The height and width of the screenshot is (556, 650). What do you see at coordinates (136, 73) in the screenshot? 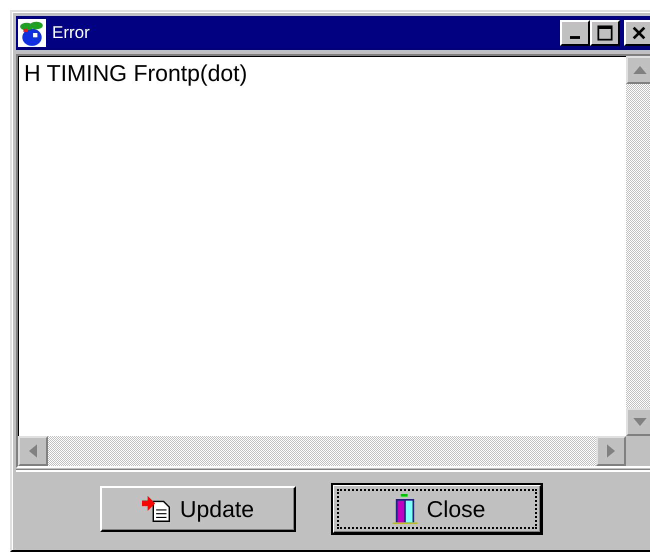
I see `message-text: H TIMING Frontp(dot)` at bounding box center [136, 73].